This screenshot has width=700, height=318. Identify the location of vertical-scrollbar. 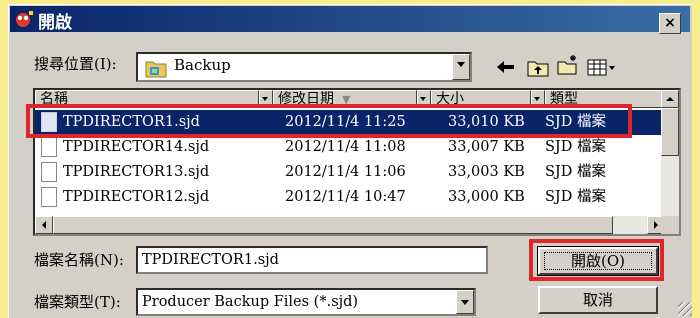
(670, 153).